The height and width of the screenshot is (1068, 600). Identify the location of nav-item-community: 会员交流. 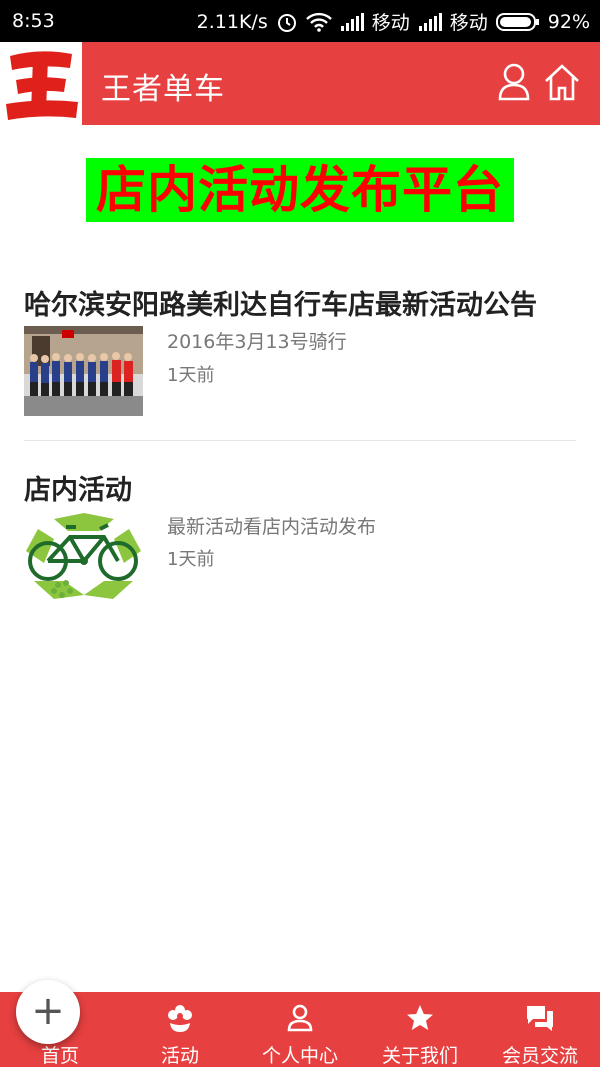
(540, 1029).